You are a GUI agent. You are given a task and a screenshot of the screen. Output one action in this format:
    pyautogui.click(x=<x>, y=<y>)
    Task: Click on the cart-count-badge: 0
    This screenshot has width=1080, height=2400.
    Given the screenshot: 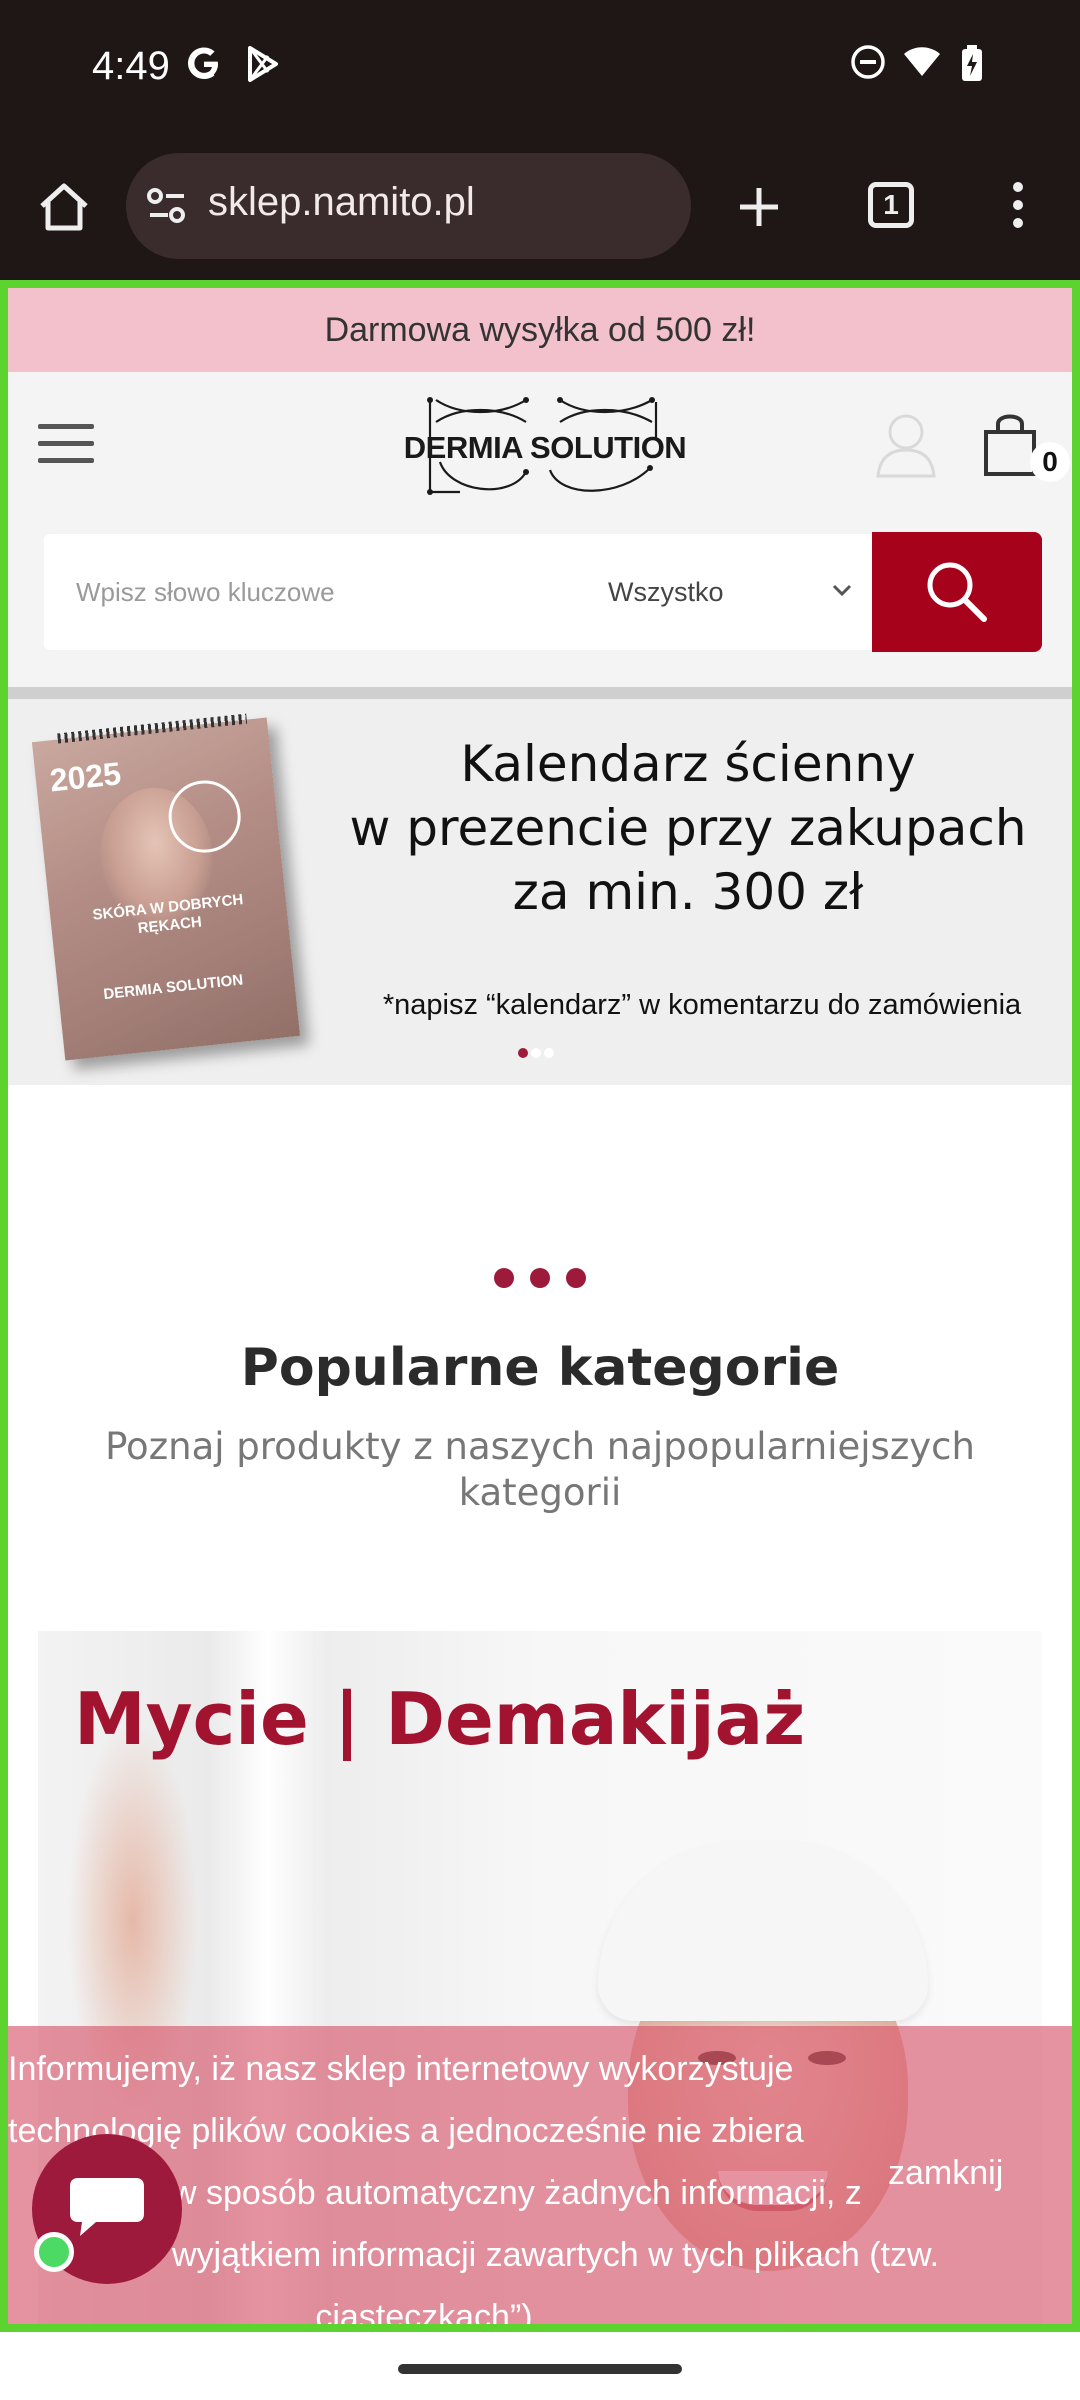 What is the action you would take?
    pyautogui.click(x=1050, y=462)
    